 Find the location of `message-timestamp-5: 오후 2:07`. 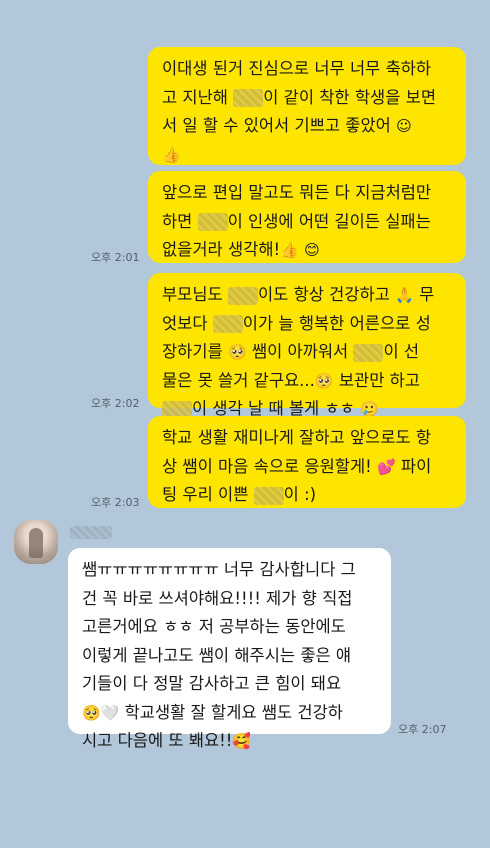

message-timestamp-5: 오후 2:07 is located at coordinates (422, 729).